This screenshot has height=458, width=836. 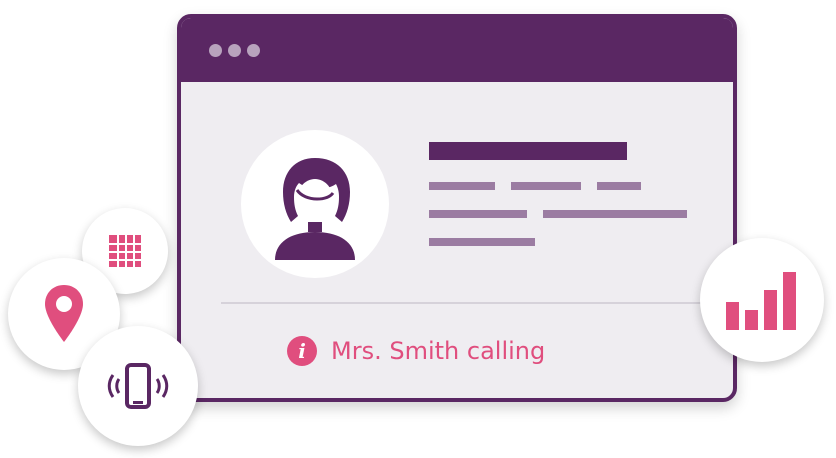 What do you see at coordinates (457, 50) in the screenshot?
I see `window-titlebar` at bounding box center [457, 50].